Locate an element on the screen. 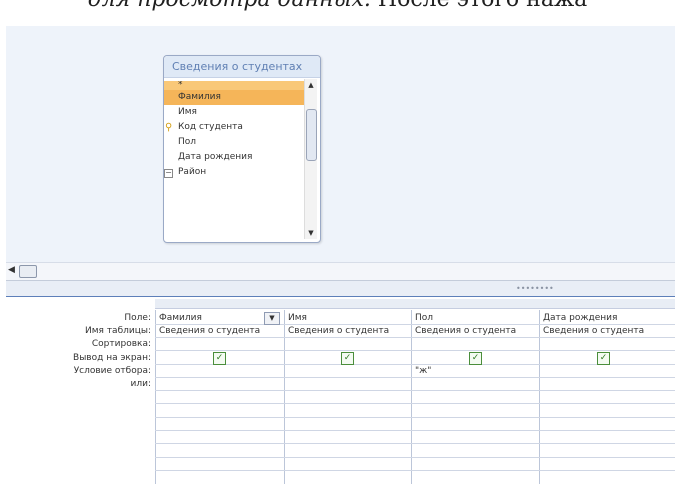 The width and height of the screenshot is (675, 484). row-label-criteria: Условие отбора: is located at coordinates (112, 371).